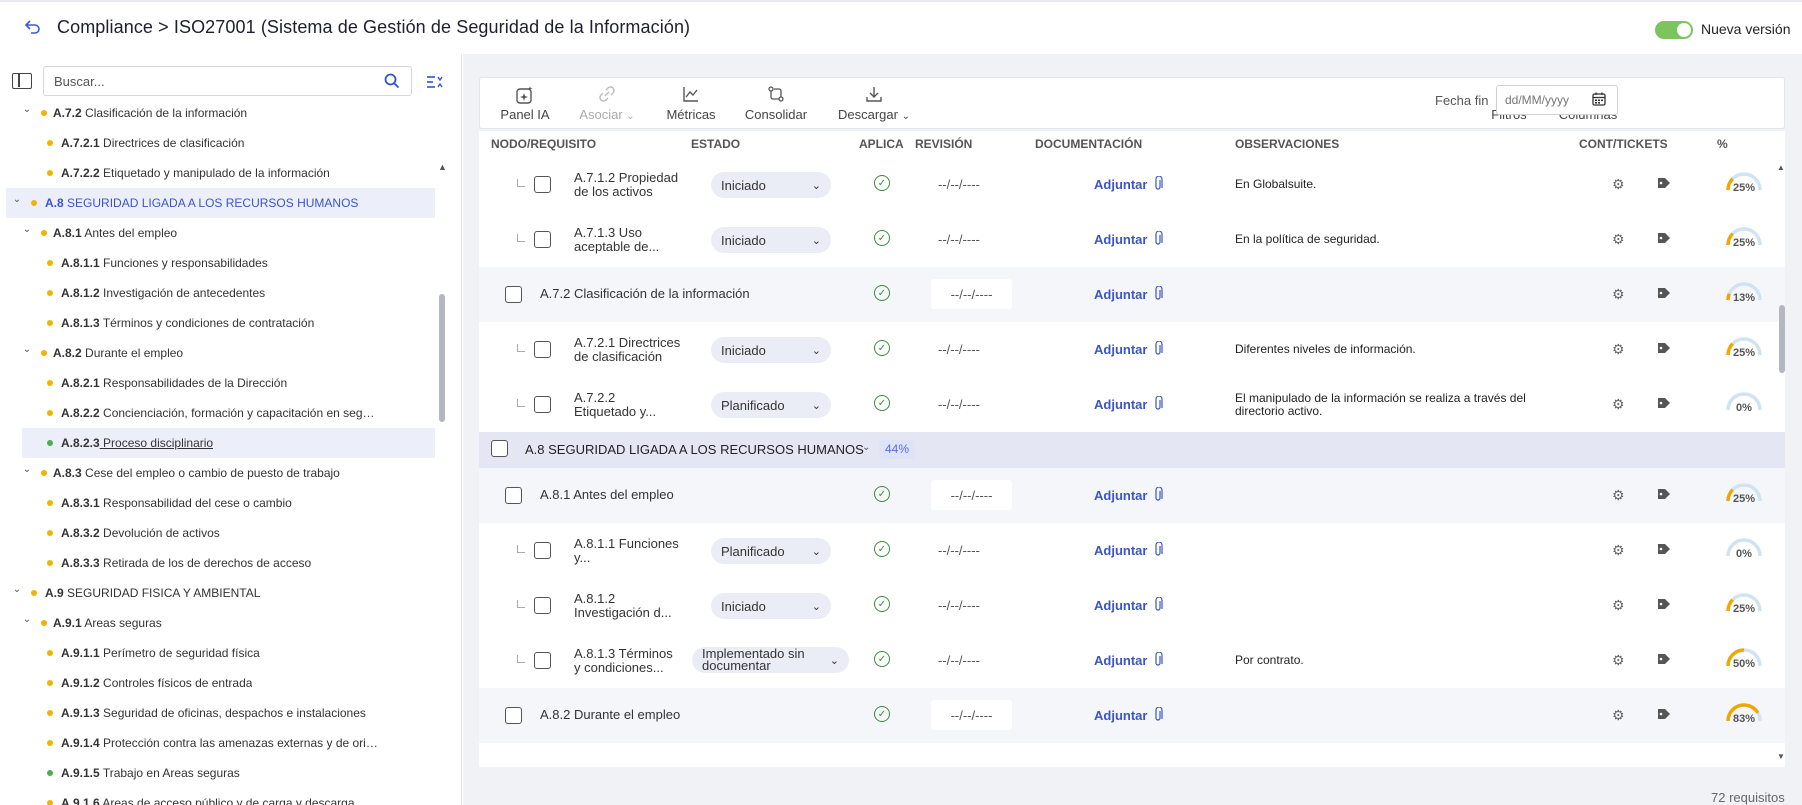 The image size is (1802, 805). What do you see at coordinates (442, 358) in the screenshot?
I see `left-scrollbar` at bounding box center [442, 358].